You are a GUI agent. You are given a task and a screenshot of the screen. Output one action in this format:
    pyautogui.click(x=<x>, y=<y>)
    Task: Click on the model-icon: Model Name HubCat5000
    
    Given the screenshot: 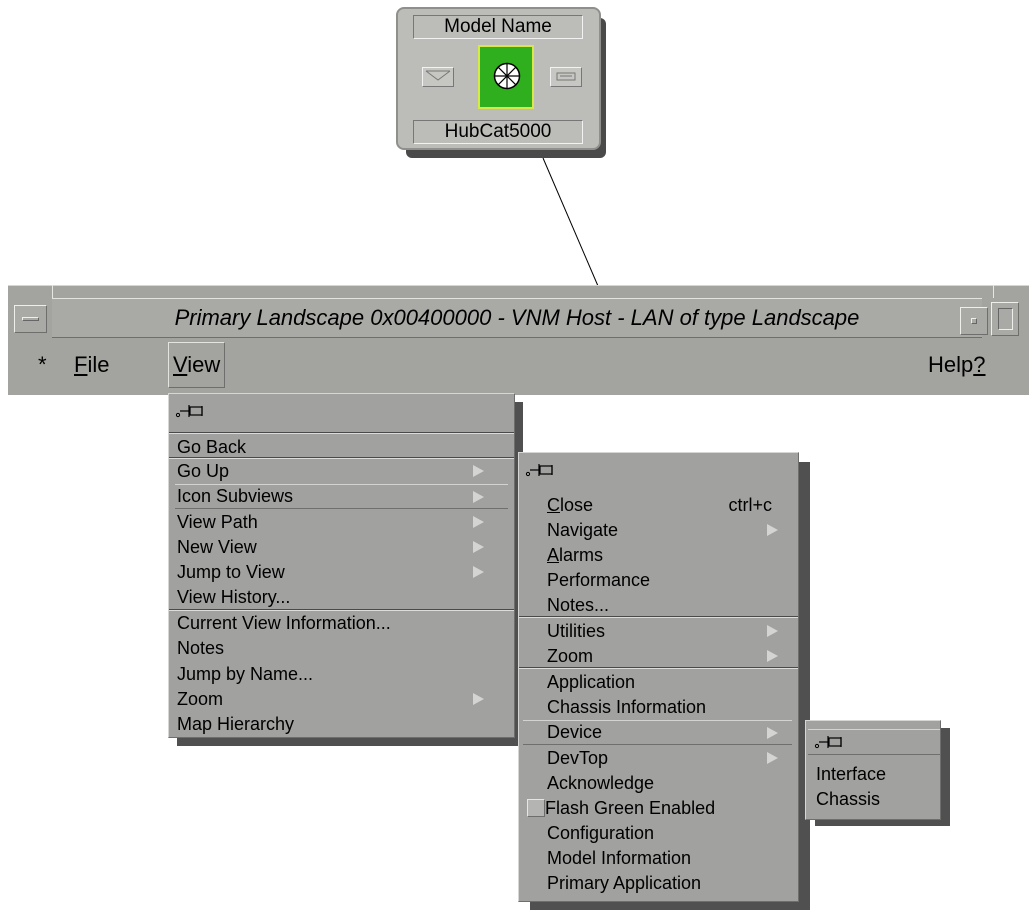 What is the action you would take?
    pyautogui.click(x=498, y=78)
    